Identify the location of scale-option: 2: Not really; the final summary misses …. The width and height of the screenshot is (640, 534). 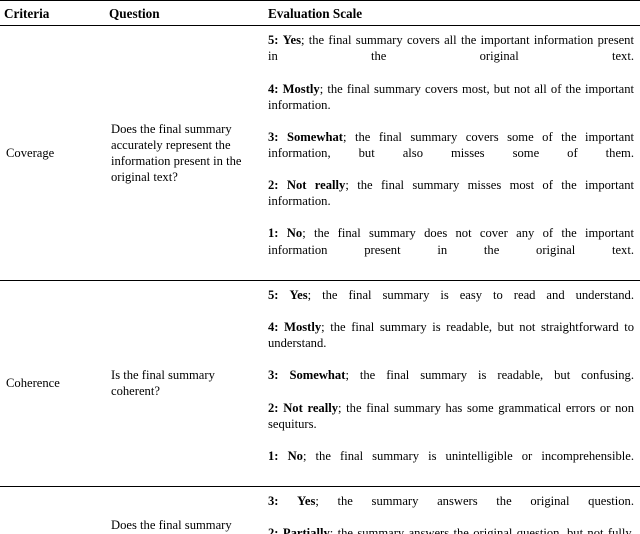
(451, 201).